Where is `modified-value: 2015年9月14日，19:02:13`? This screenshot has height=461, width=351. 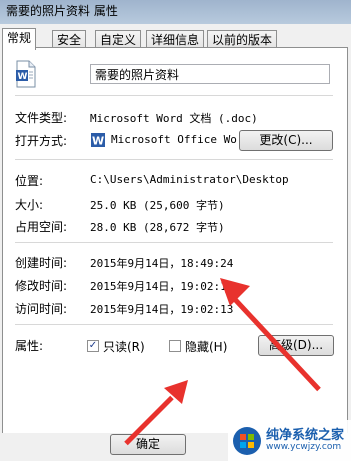 modified-value: 2015年9月14日，19:02:13 is located at coordinates (162, 286).